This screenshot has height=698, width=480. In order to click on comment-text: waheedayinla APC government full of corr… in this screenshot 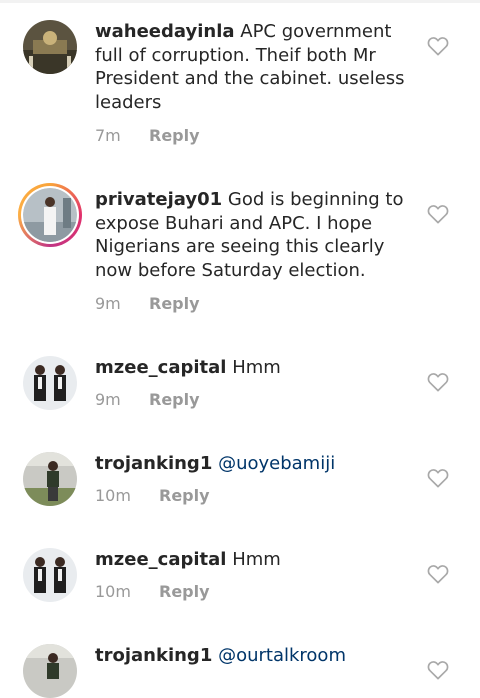, I will do `click(255, 67)`.